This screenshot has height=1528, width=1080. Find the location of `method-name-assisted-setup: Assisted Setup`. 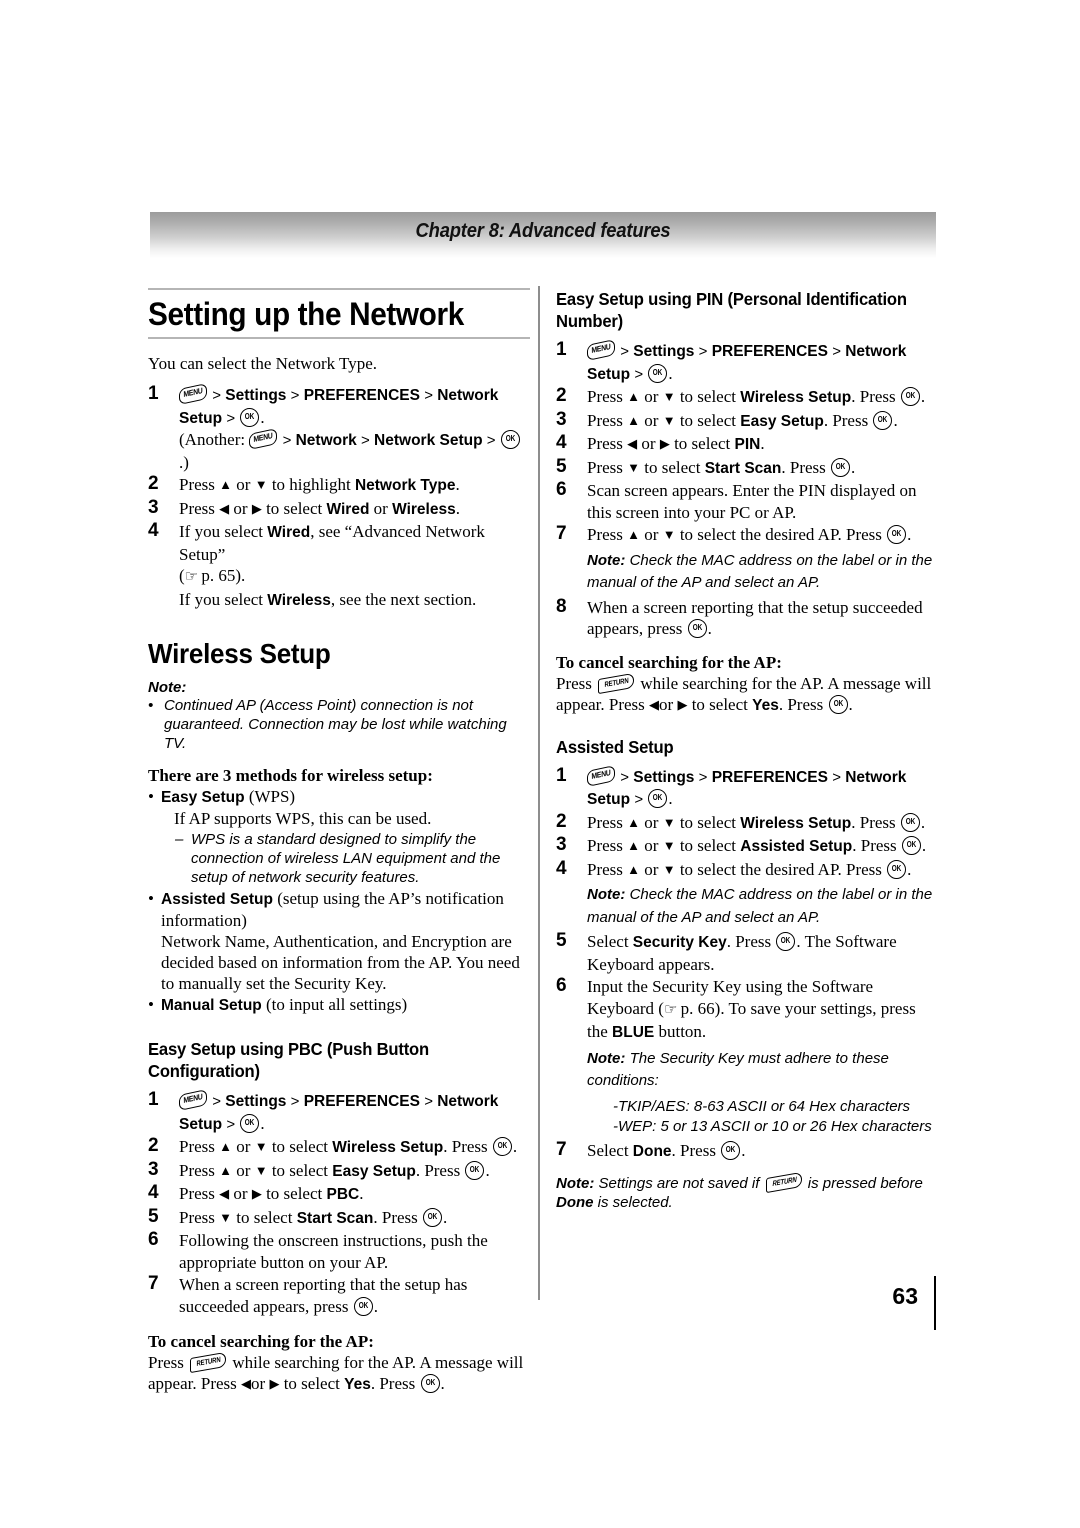

method-name-assisted-setup: Assisted Setup is located at coordinates (217, 899).